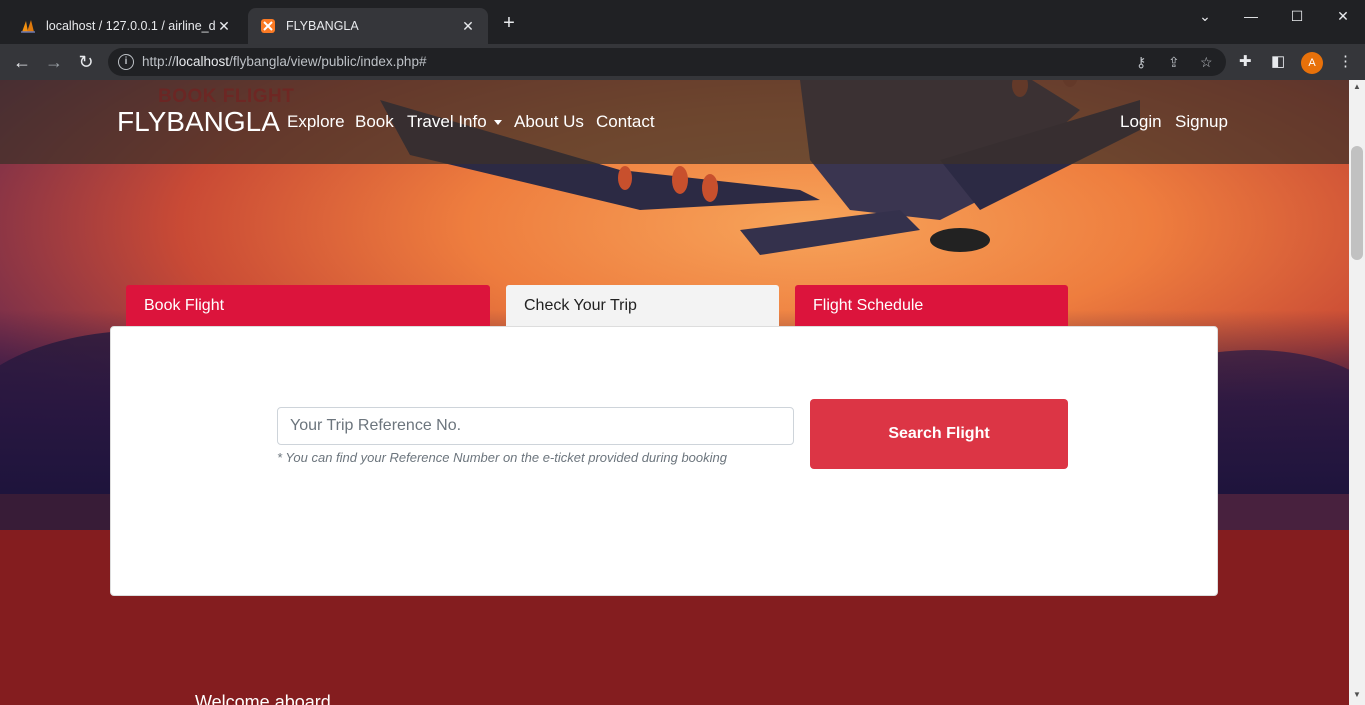  What do you see at coordinates (549, 122) in the screenshot?
I see `nav-about-us: About Us` at bounding box center [549, 122].